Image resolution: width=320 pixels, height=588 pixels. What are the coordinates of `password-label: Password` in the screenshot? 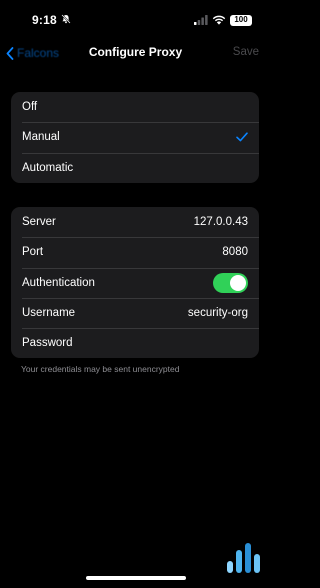 It's located at (47, 343).